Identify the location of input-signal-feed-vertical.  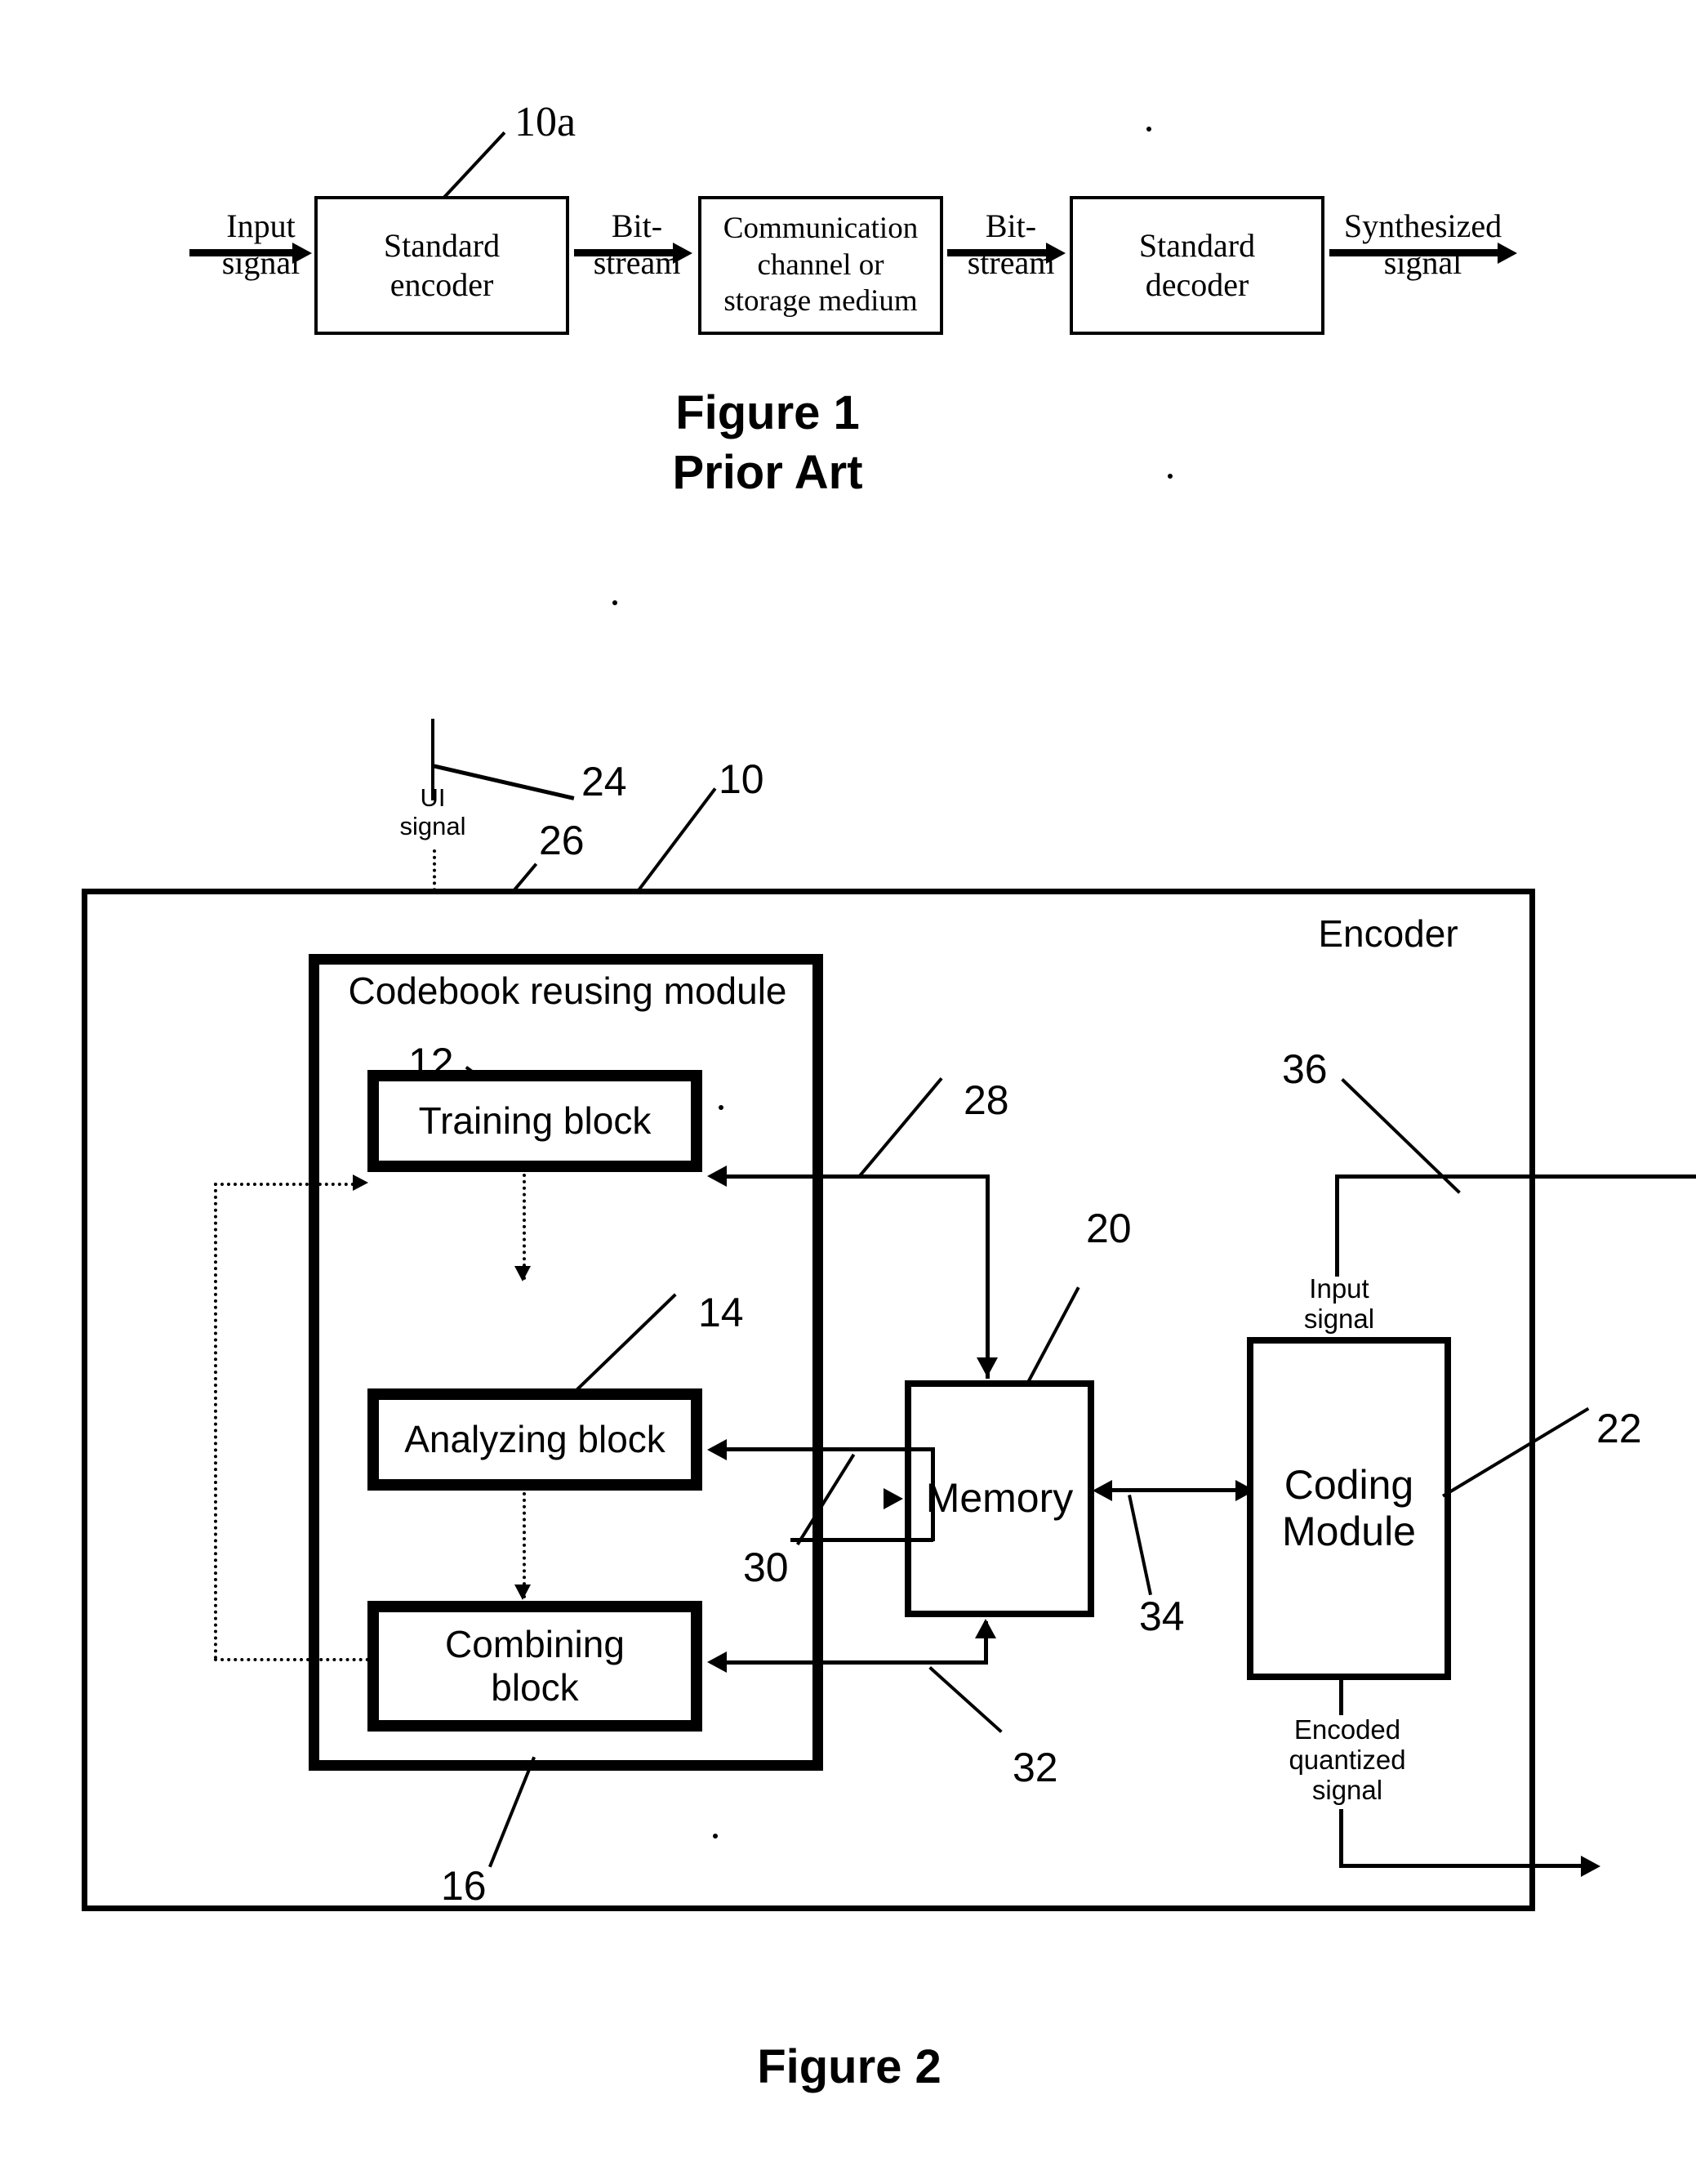
(1337, 1225).